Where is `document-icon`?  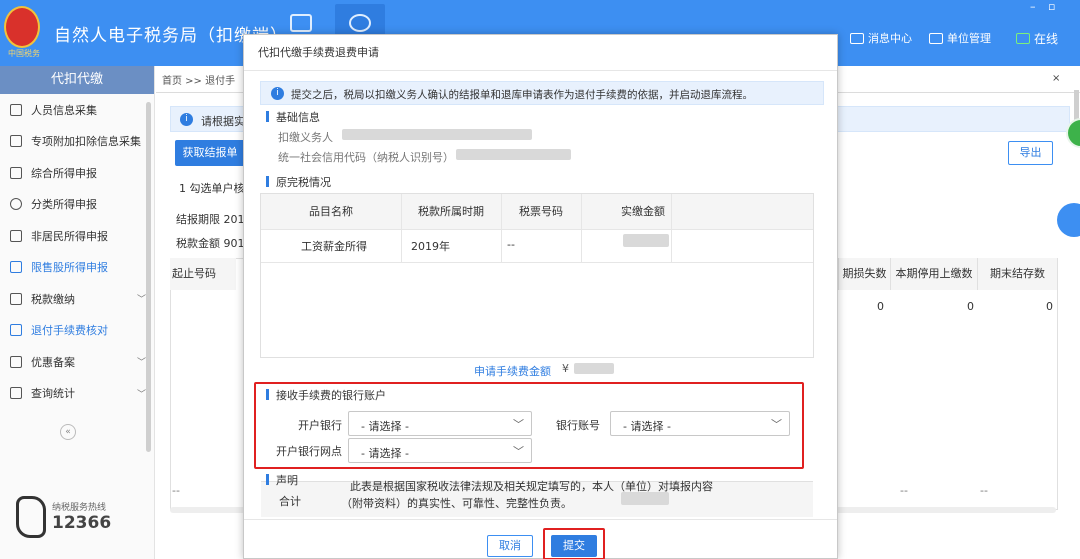
document-icon is located at coordinates (16, 330).